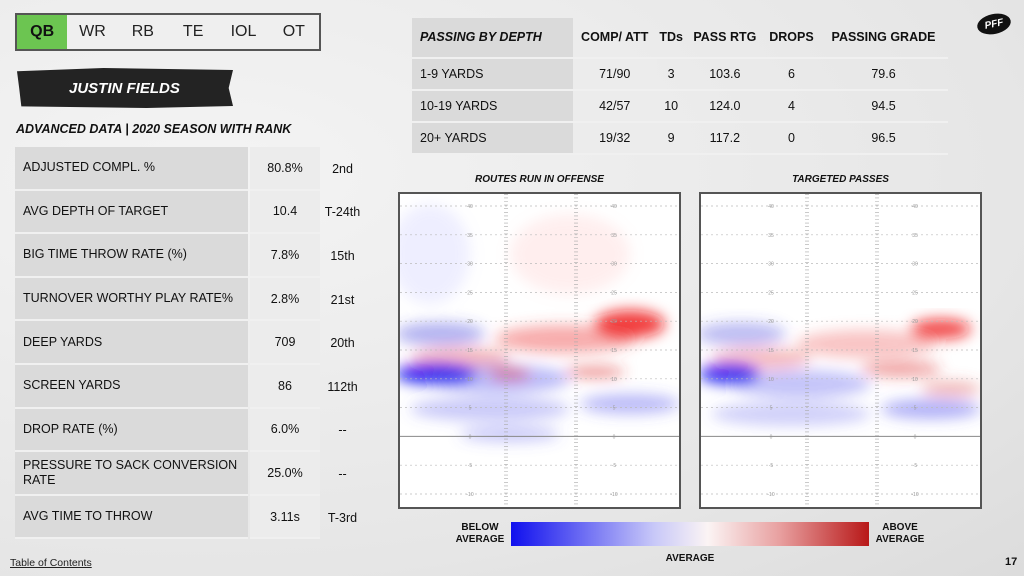 The image size is (1024, 576). Describe the element at coordinates (690, 558) in the screenshot. I see `legend-average: AVERAGE` at that location.